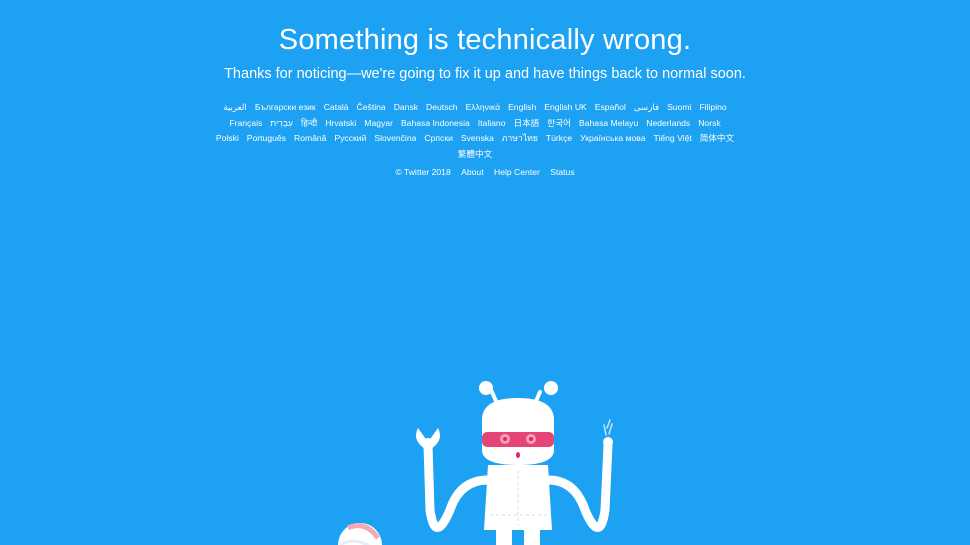  I want to click on language-link: Bahasa Melayu, so click(608, 124).